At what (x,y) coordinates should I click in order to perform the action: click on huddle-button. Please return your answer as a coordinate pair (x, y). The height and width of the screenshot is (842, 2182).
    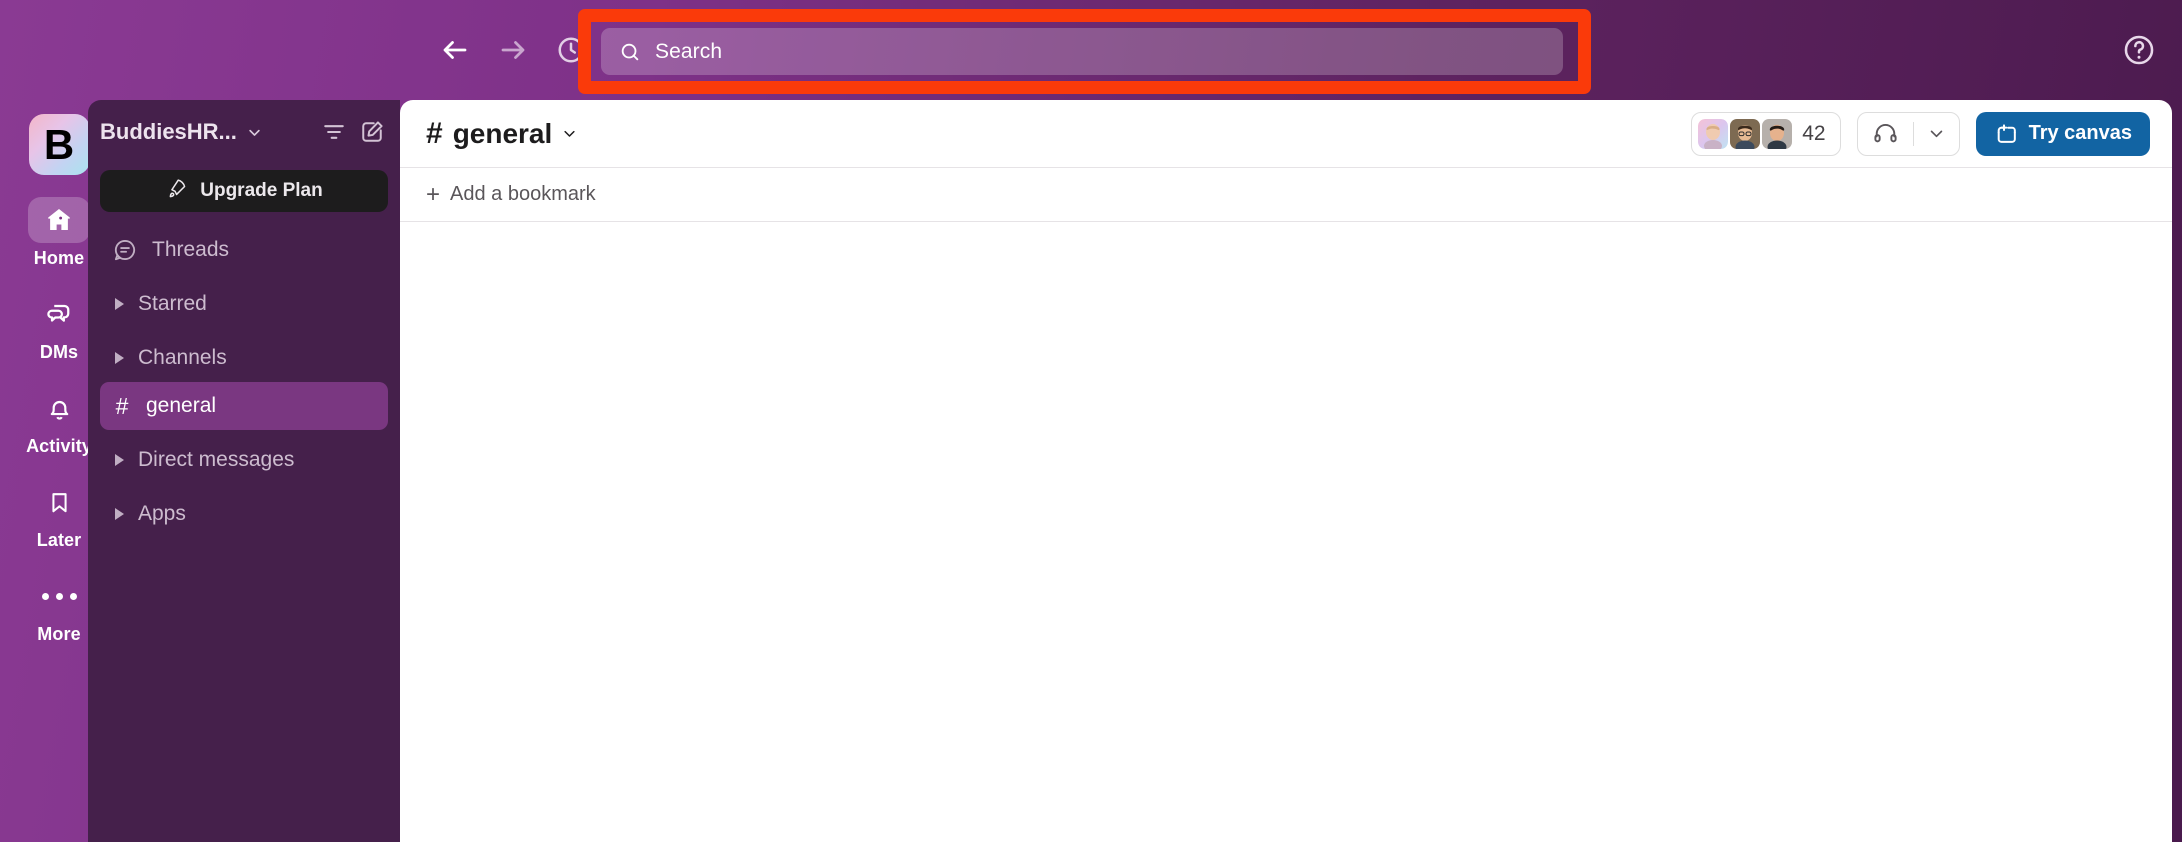
    Looking at the image, I should click on (1908, 133).